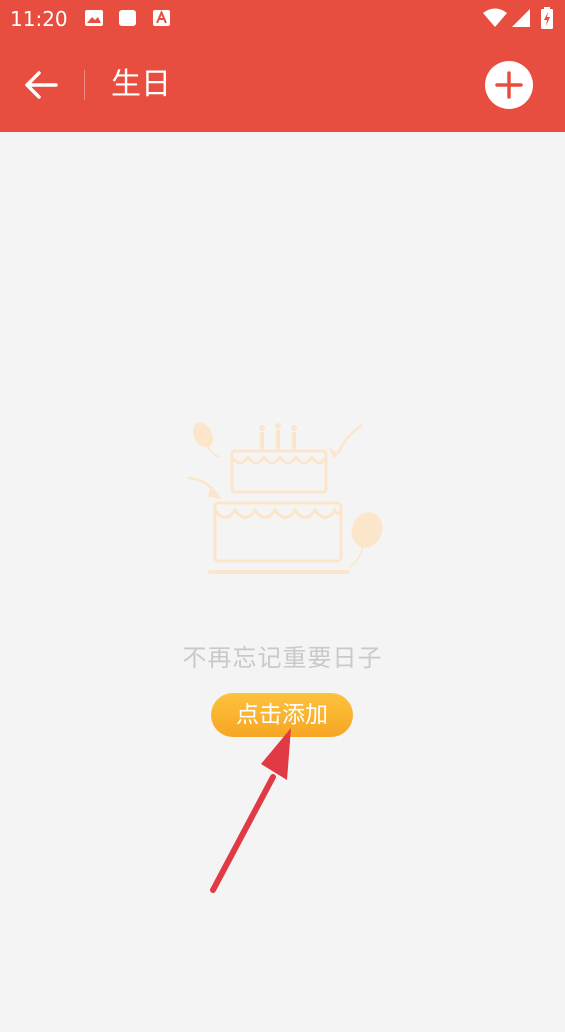 Image resolution: width=565 pixels, height=1032 pixels. What do you see at coordinates (547, 18) in the screenshot?
I see `battery-charging-icon` at bounding box center [547, 18].